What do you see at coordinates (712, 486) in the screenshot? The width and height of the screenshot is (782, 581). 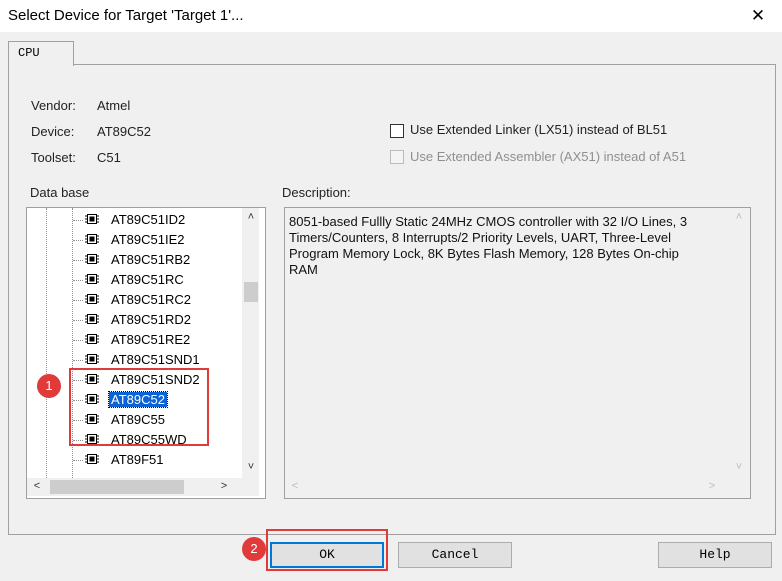 I see `desc-scroll-right-icon: >` at bounding box center [712, 486].